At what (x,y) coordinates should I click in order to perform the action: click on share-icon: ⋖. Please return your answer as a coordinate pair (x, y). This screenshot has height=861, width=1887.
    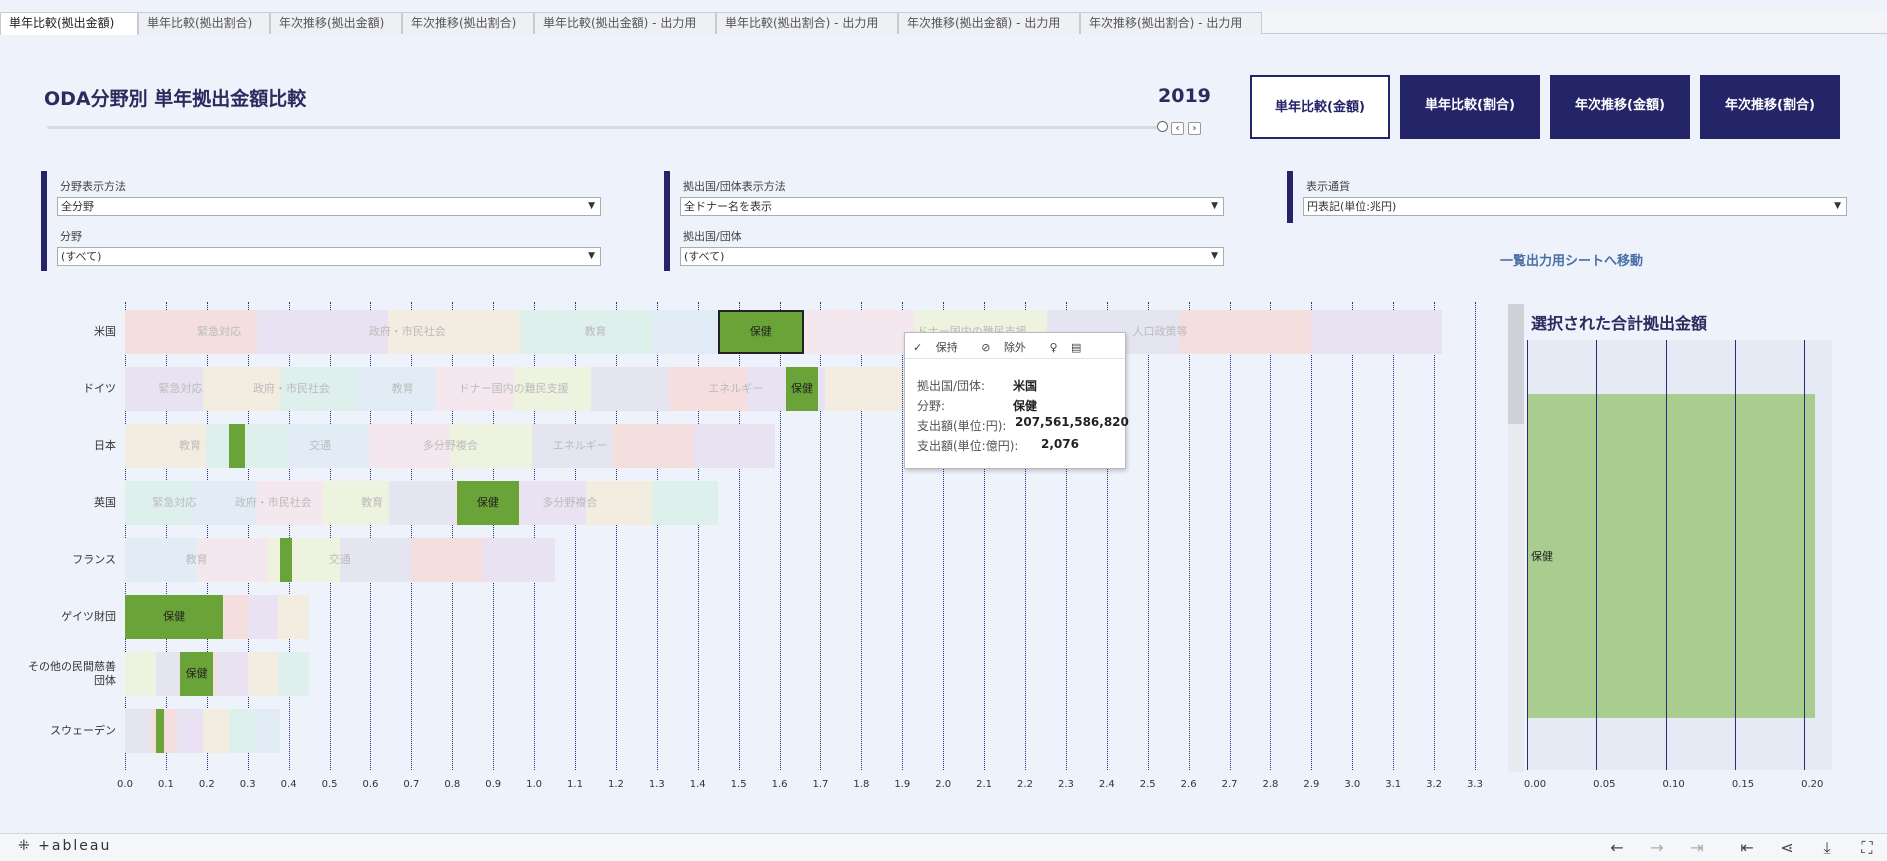
    Looking at the image, I should click on (1787, 847).